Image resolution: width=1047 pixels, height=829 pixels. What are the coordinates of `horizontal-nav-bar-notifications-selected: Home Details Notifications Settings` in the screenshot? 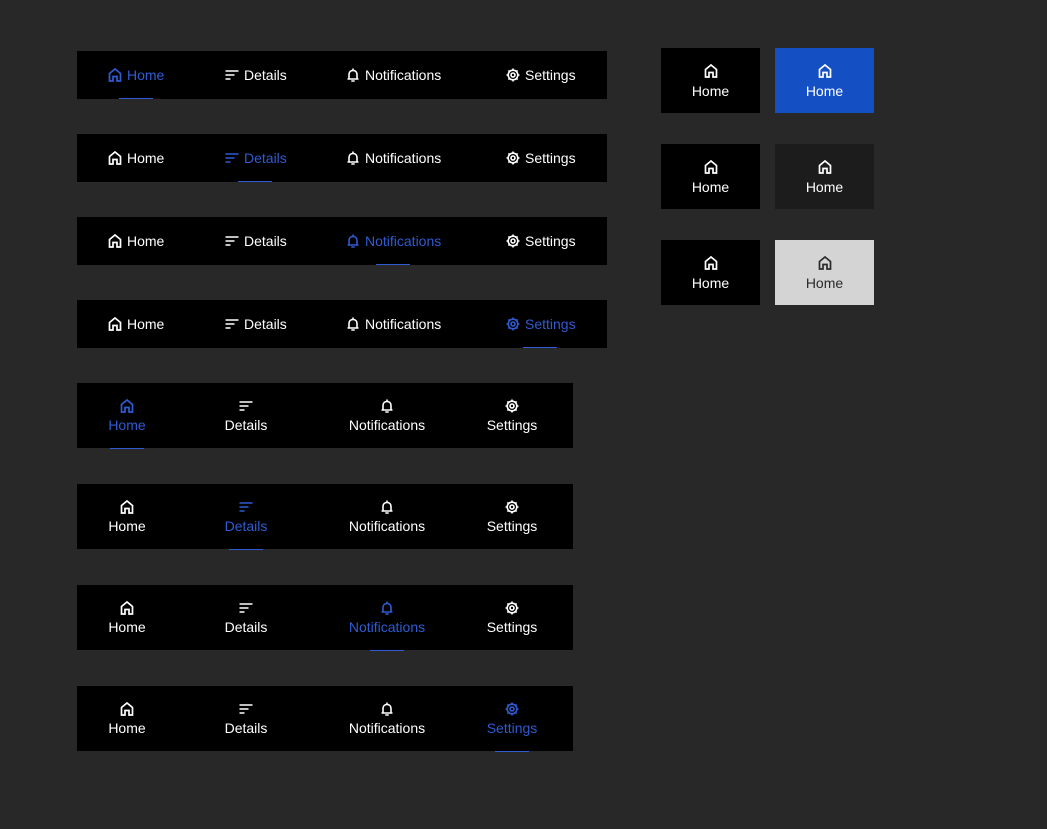 It's located at (342, 241).